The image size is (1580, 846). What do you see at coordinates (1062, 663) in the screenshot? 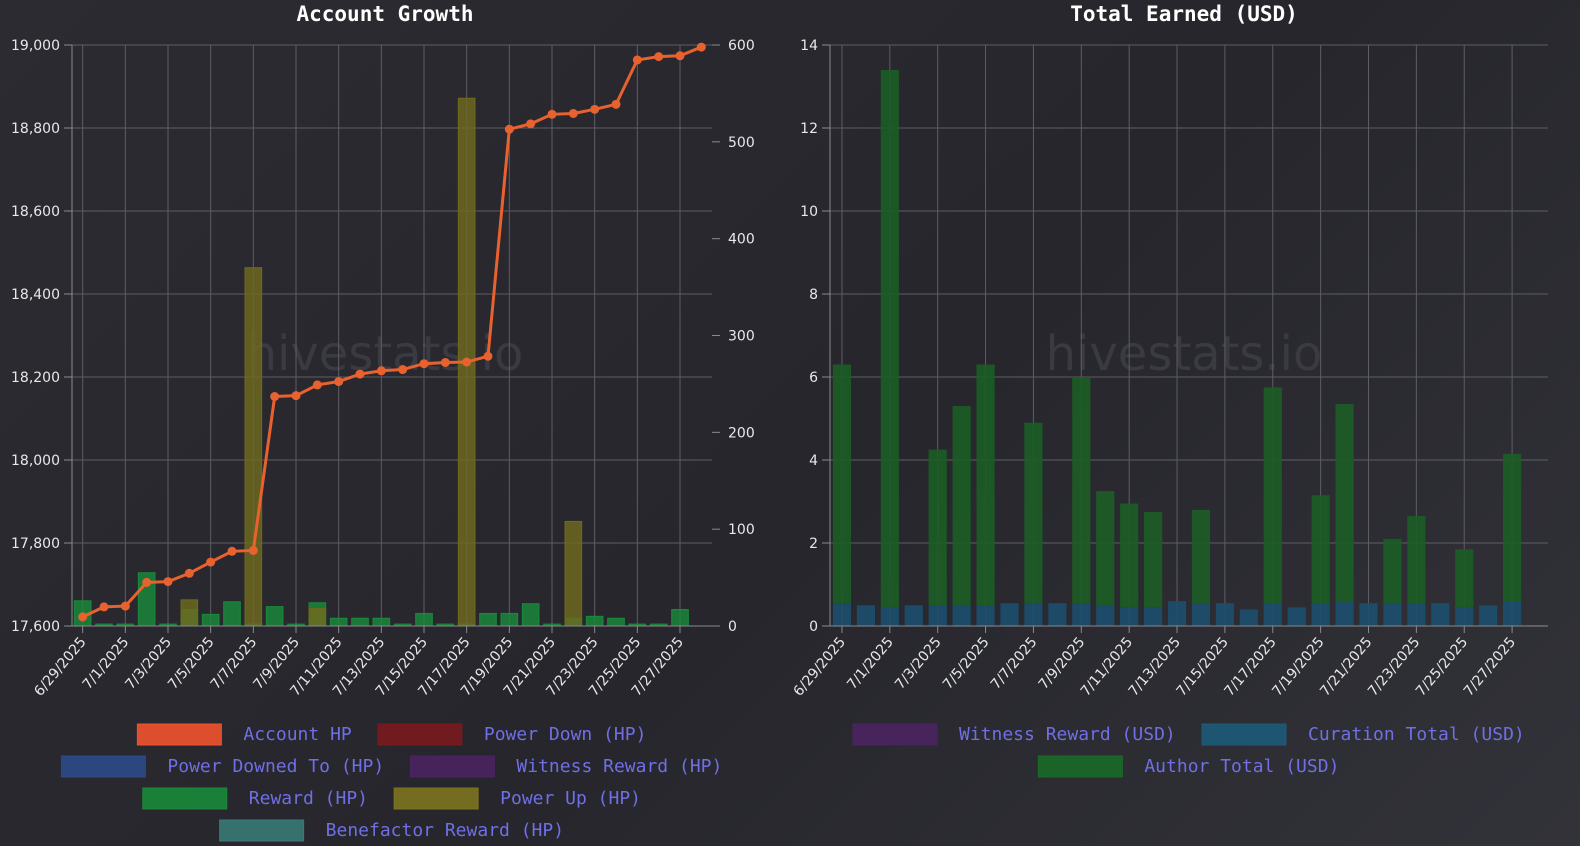
I see `x-tick-label: 7/9/2025` at bounding box center [1062, 663].